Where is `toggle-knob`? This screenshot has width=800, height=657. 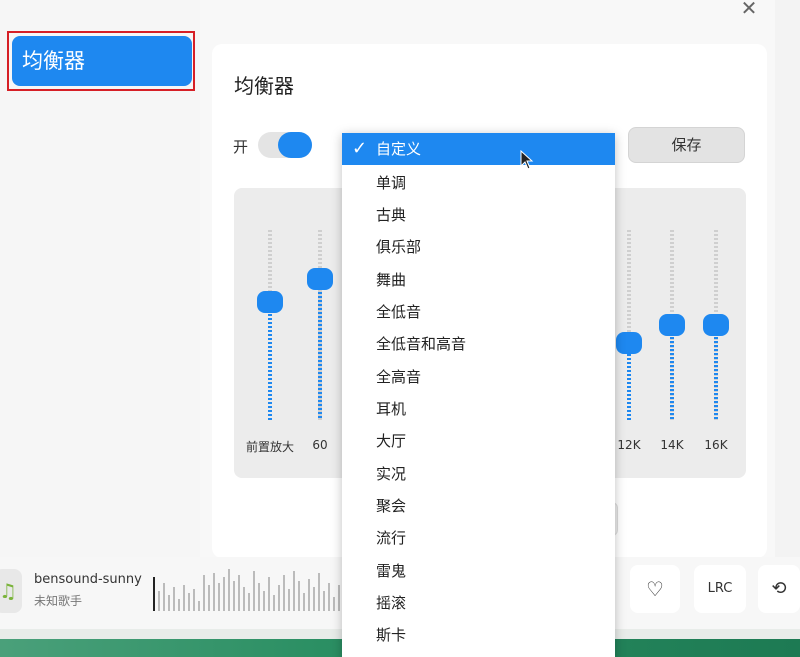
toggle-knob is located at coordinates (295, 145).